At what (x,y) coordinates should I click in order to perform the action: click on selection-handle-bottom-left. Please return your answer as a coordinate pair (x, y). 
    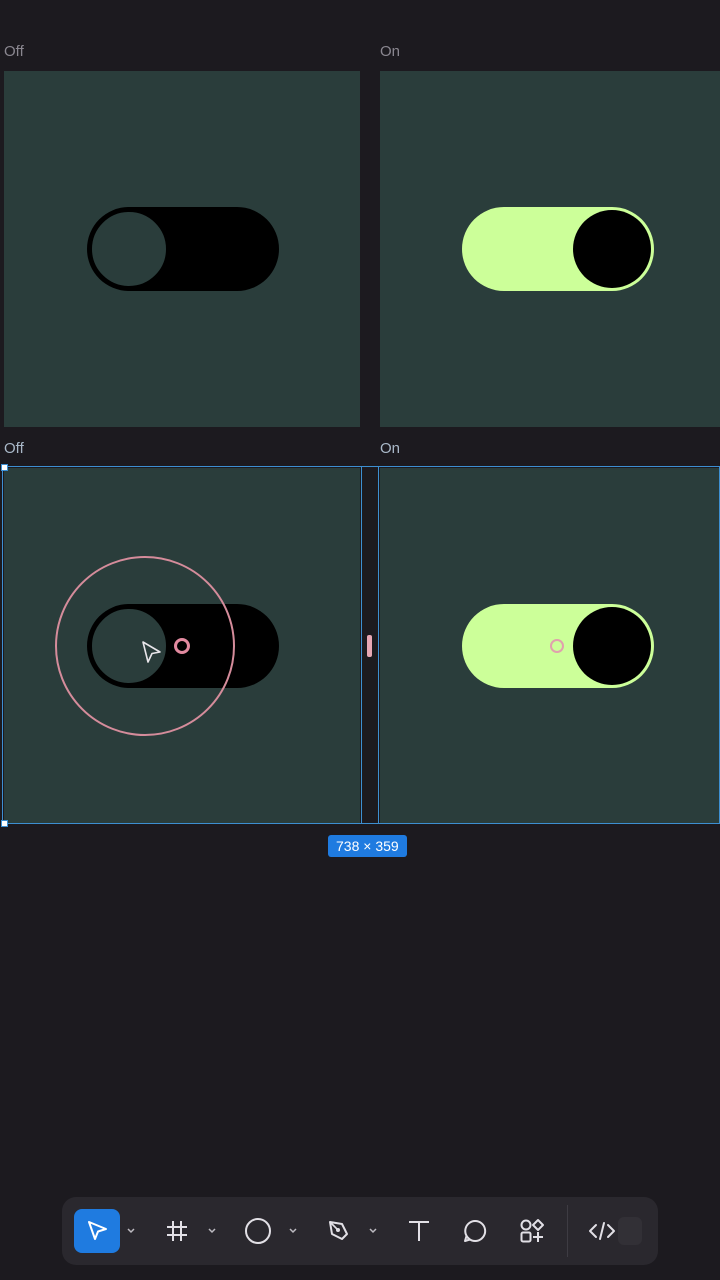
    Looking at the image, I should click on (4, 823).